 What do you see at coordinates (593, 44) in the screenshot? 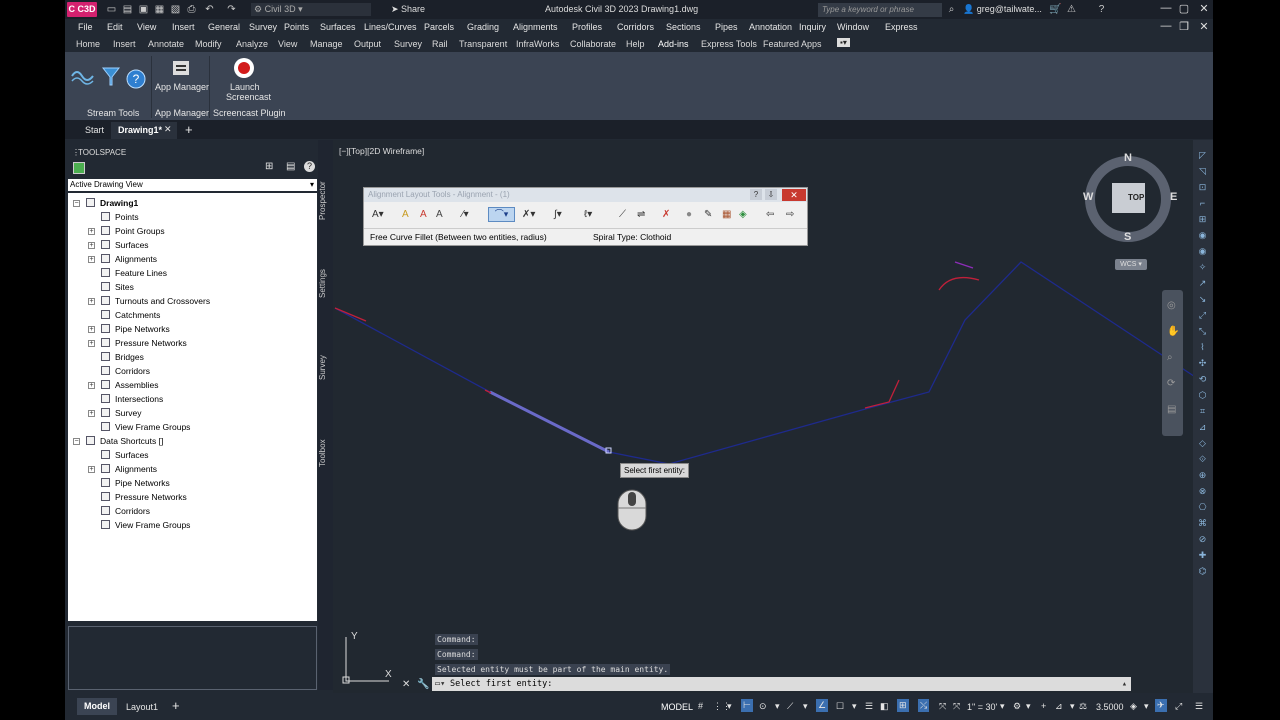
I see `tab-collaborate: Collaborate` at bounding box center [593, 44].